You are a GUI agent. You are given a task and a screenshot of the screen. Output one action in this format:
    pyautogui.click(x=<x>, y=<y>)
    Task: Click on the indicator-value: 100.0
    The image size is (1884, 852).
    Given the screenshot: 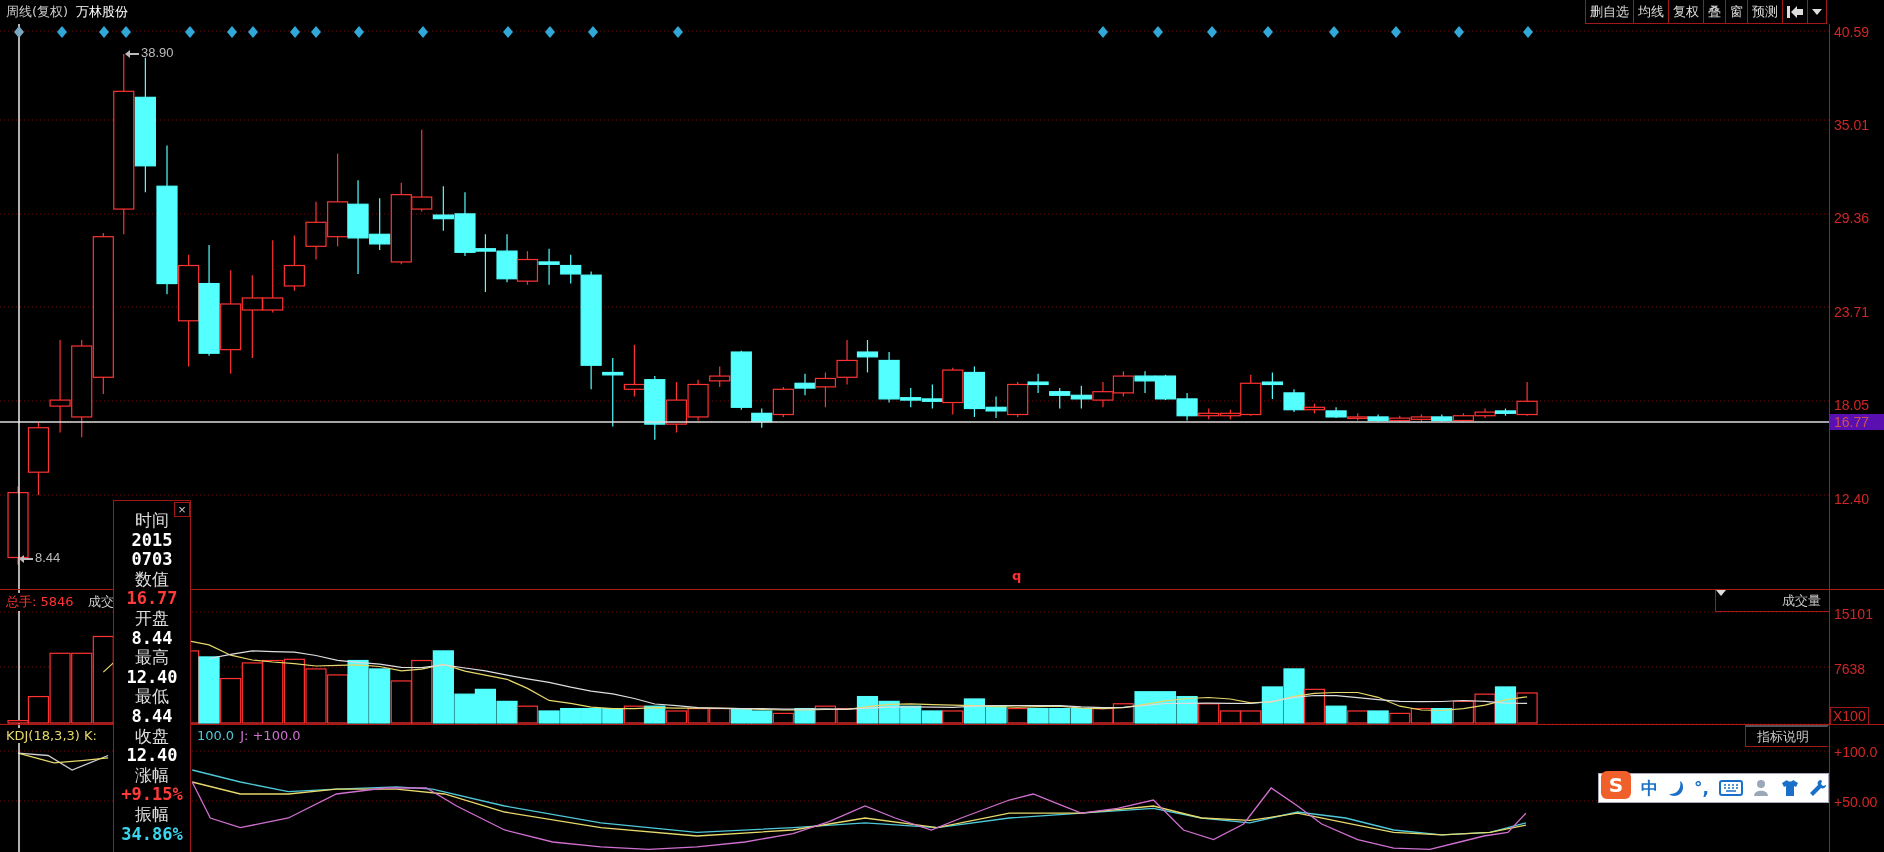 What is the action you would take?
    pyautogui.click(x=215, y=735)
    